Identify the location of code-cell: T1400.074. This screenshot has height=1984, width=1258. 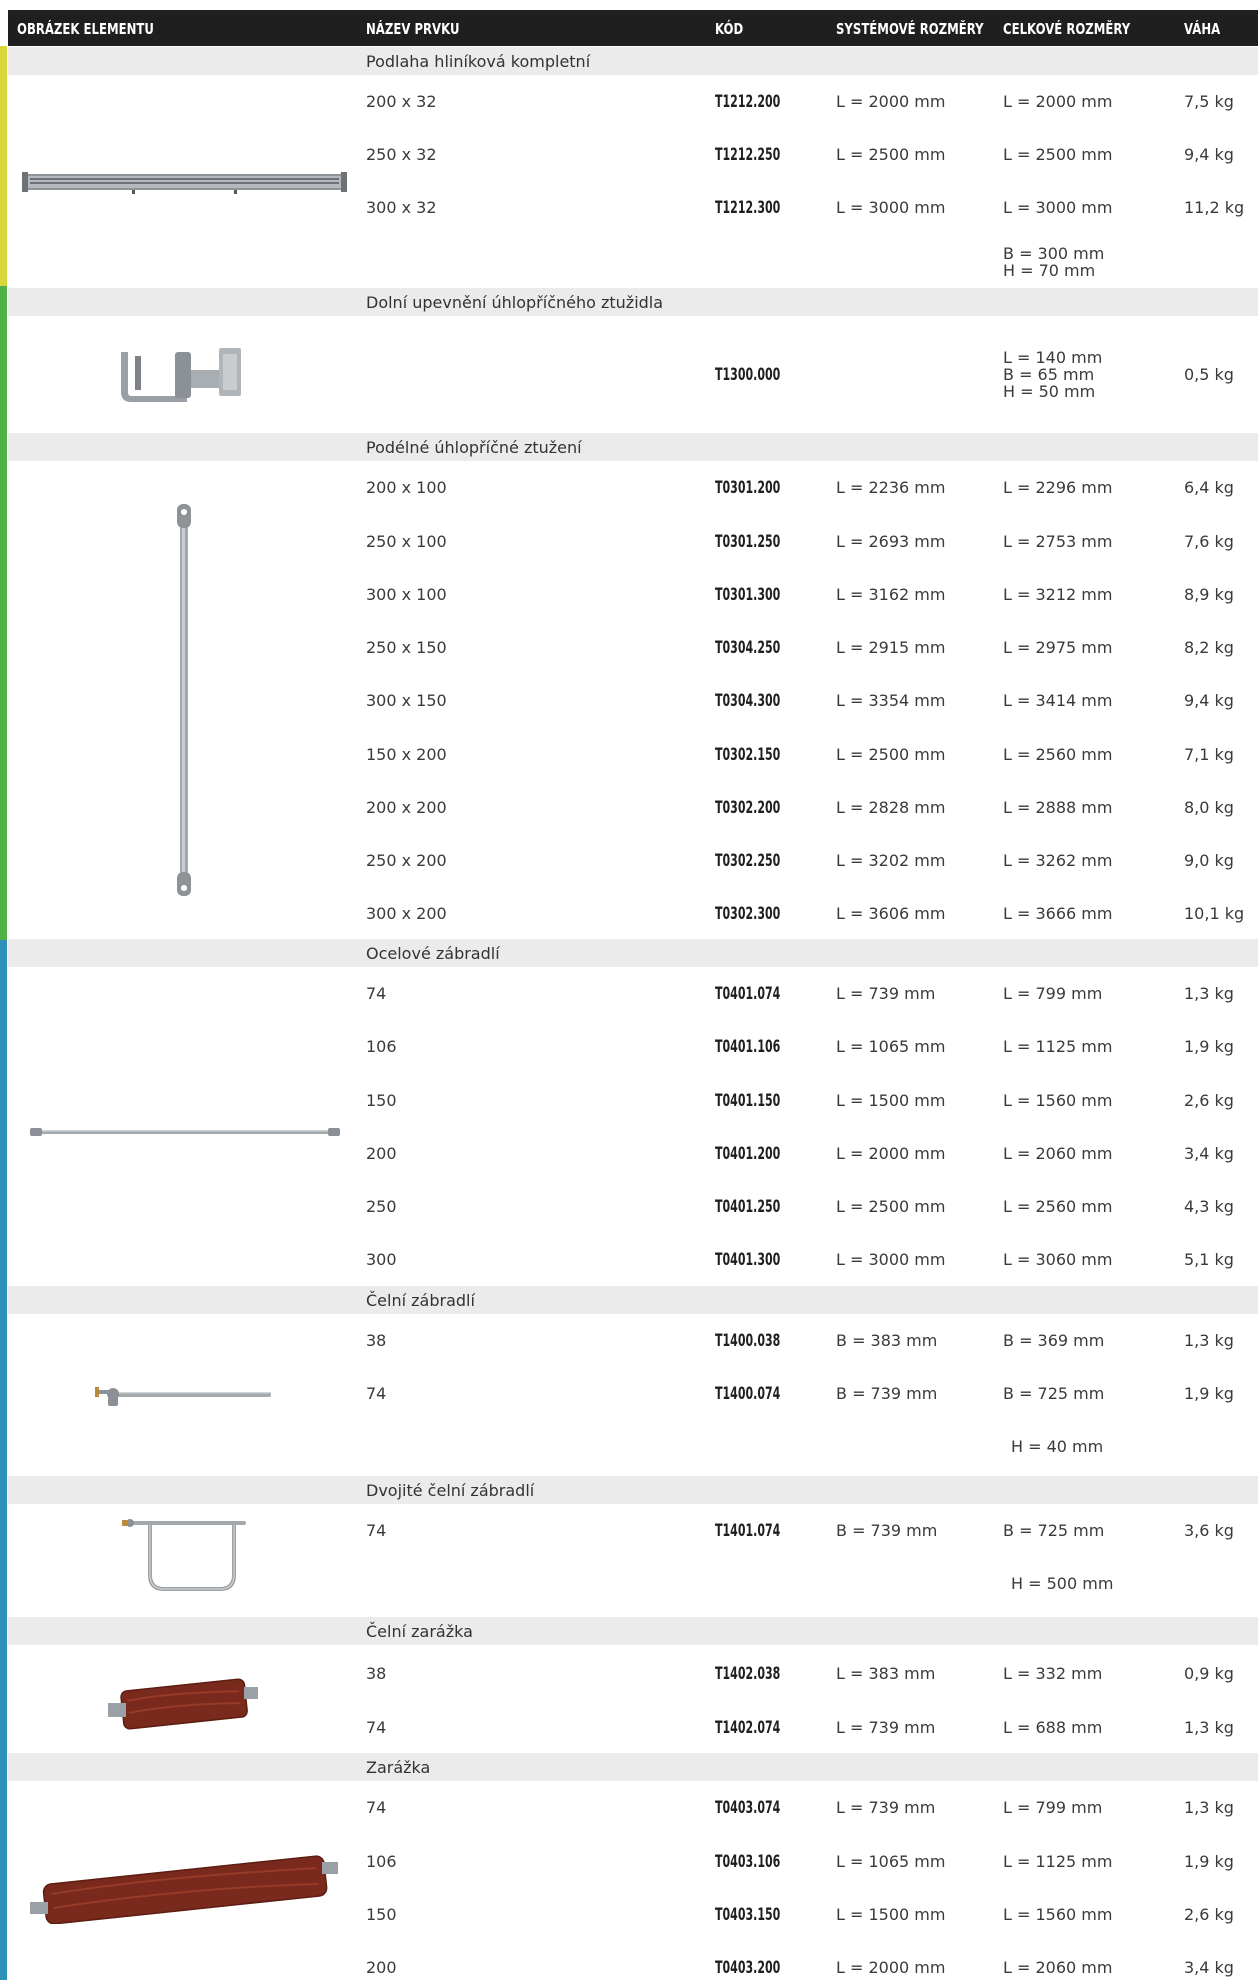
(748, 1394).